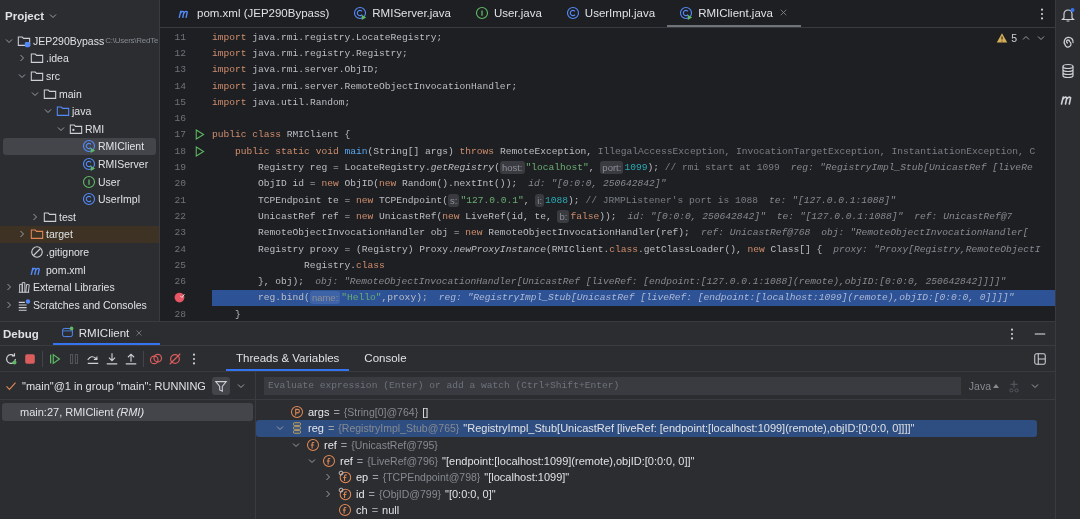 The width and height of the screenshot is (1080, 519). Describe the element at coordinates (1068, 43) in the screenshot. I see `spiral-icon` at that location.